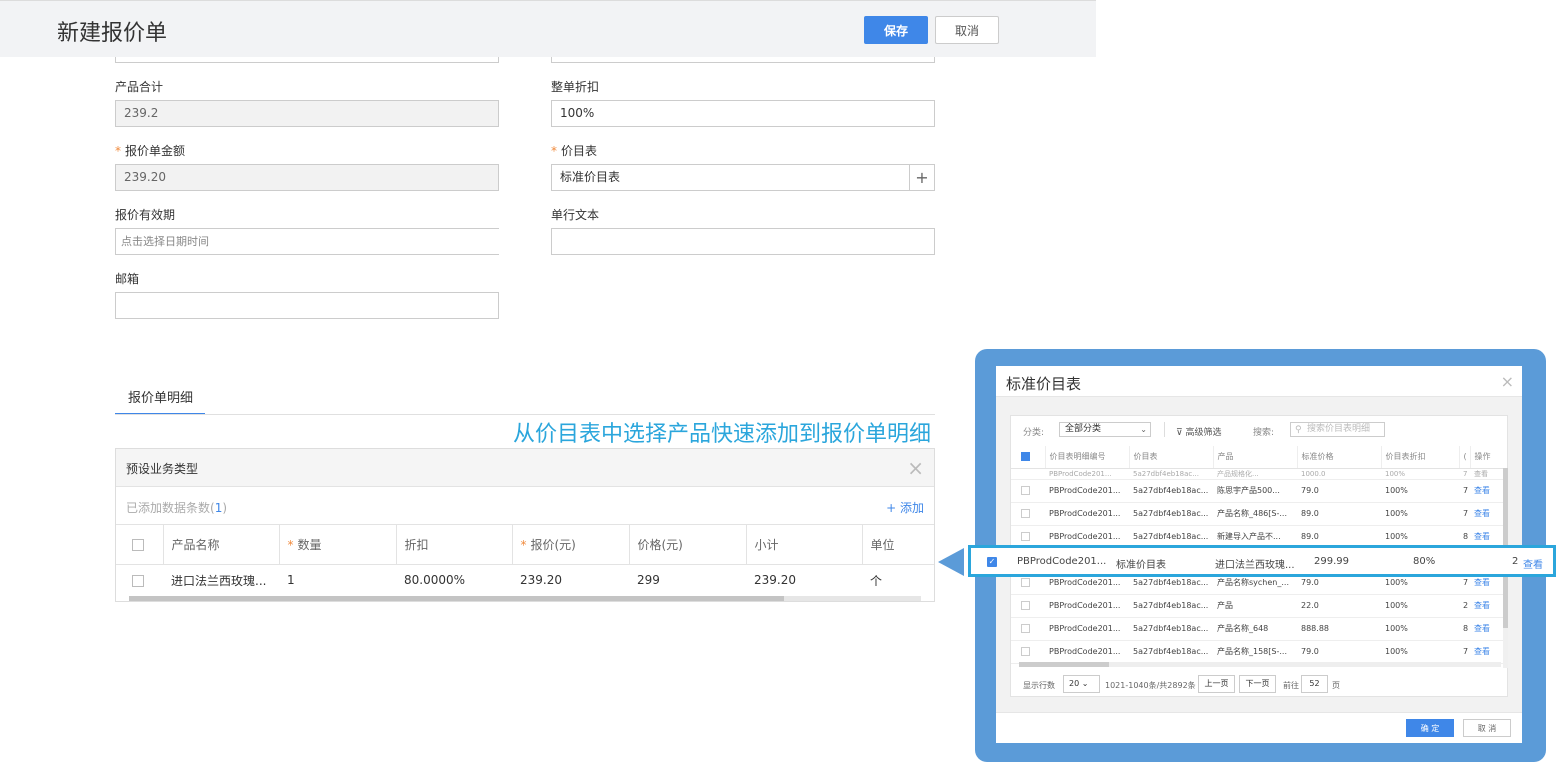 The height and width of the screenshot is (762, 1559). What do you see at coordinates (1486, 474) in the screenshot?
I see `faded-cell: 查看` at bounding box center [1486, 474].